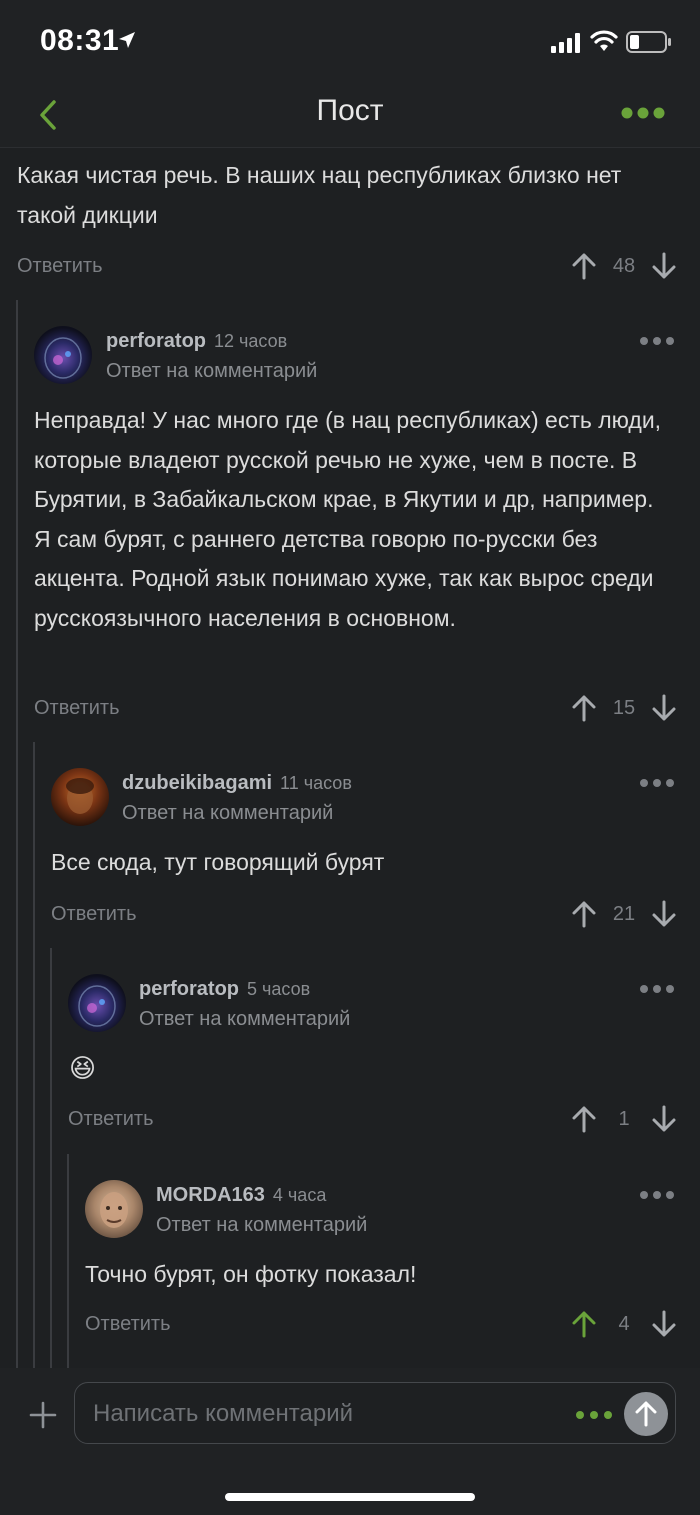  I want to click on username: dzubeikibagami 11 часов, so click(237, 783).